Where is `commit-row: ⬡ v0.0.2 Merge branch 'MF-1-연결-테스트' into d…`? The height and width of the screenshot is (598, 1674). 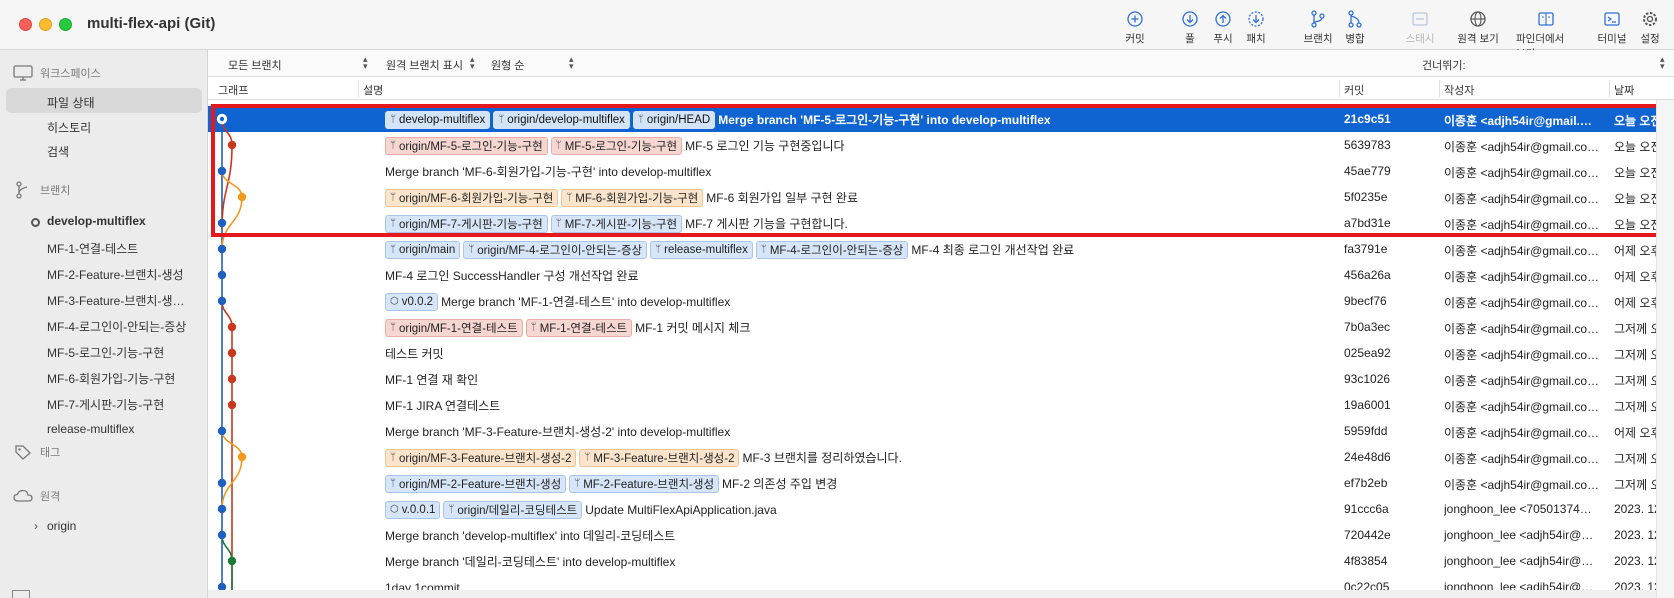
commit-row: ⬡ v0.0.2 Merge branch 'MF-1-연결-테스트' into d… is located at coordinates (941, 301).